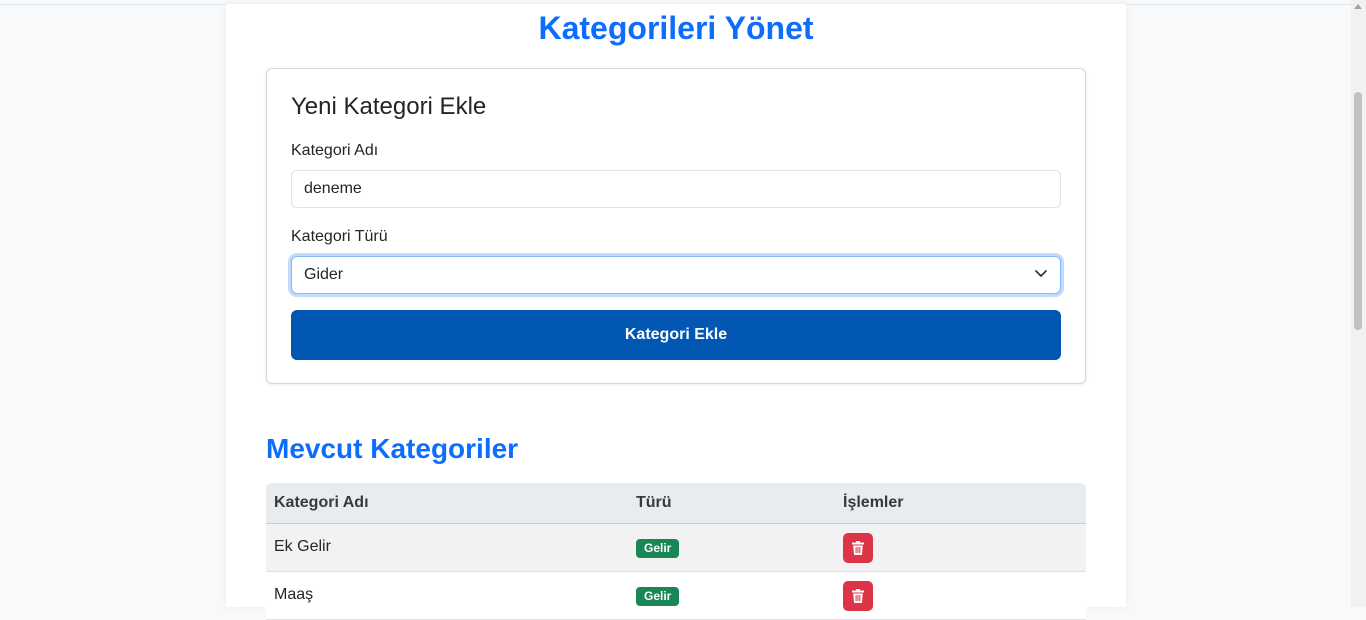 This screenshot has height=620, width=1366. Describe the element at coordinates (339, 236) in the screenshot. I see `category-type-label: Kategori Türü` at that location.